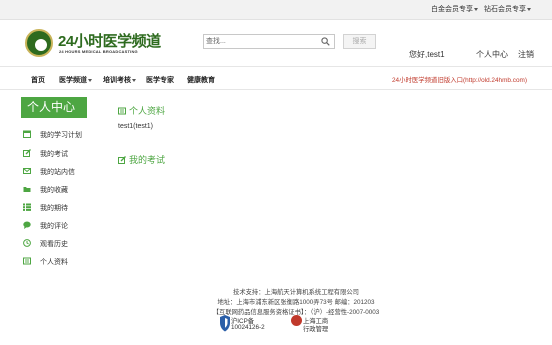 Image resolution: width=552 pixels, height=345 pixels. What do you see at coordinates (147, 111) in the screenshot?
I see `profile-heading-text: 个人资料` at bounding box center [147, 111].